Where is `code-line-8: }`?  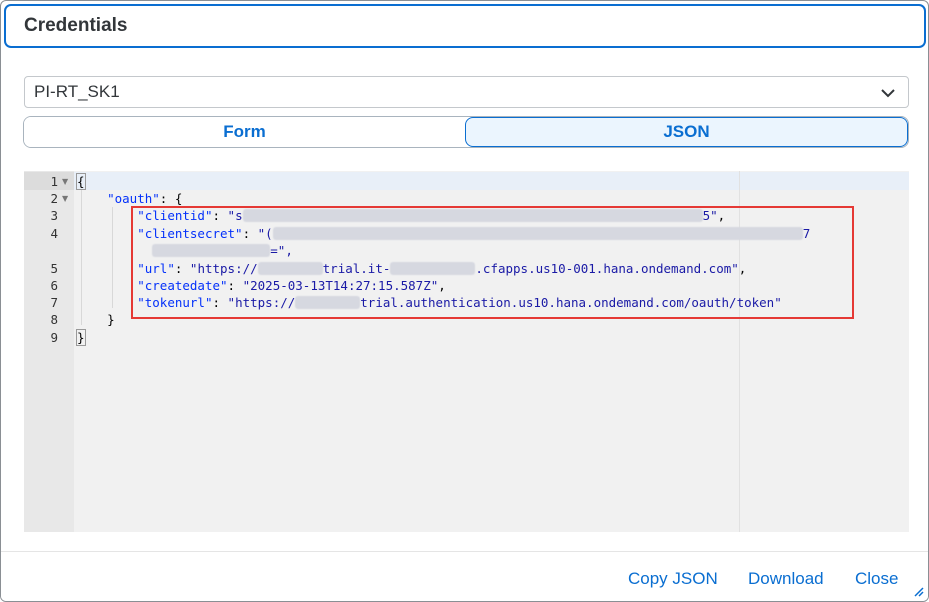 code-line-8: } is located at coordinates (111, 319).